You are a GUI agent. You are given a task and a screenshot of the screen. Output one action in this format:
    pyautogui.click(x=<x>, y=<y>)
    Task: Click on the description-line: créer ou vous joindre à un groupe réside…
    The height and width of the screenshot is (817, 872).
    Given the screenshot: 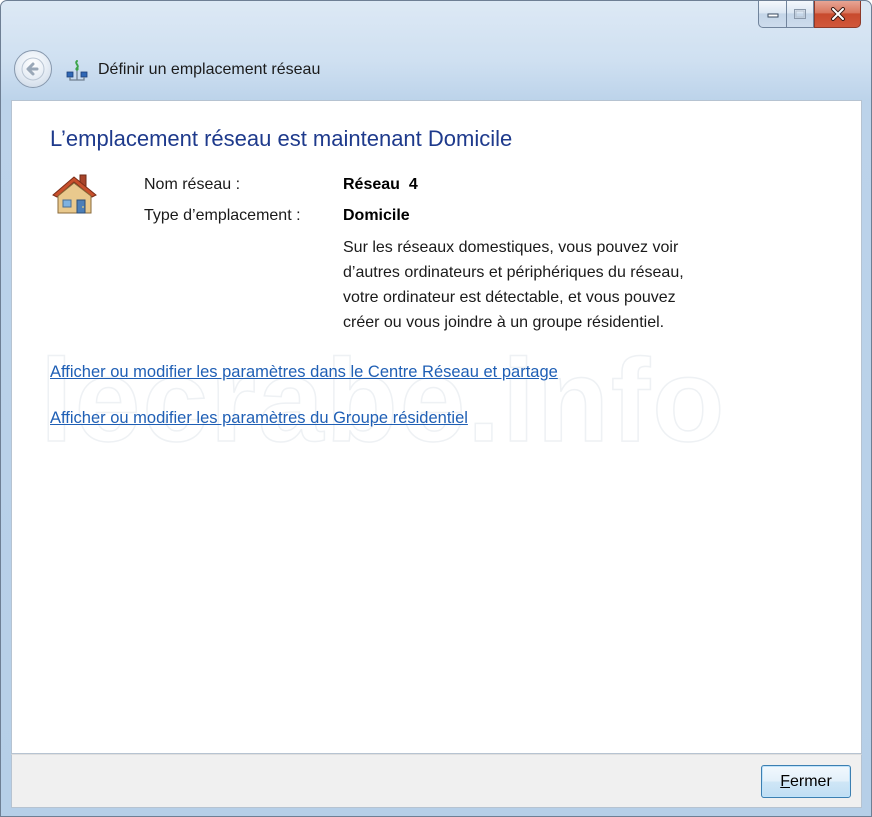 What is the action you would take?
    pyautogui.click(x=504, y=322)
    